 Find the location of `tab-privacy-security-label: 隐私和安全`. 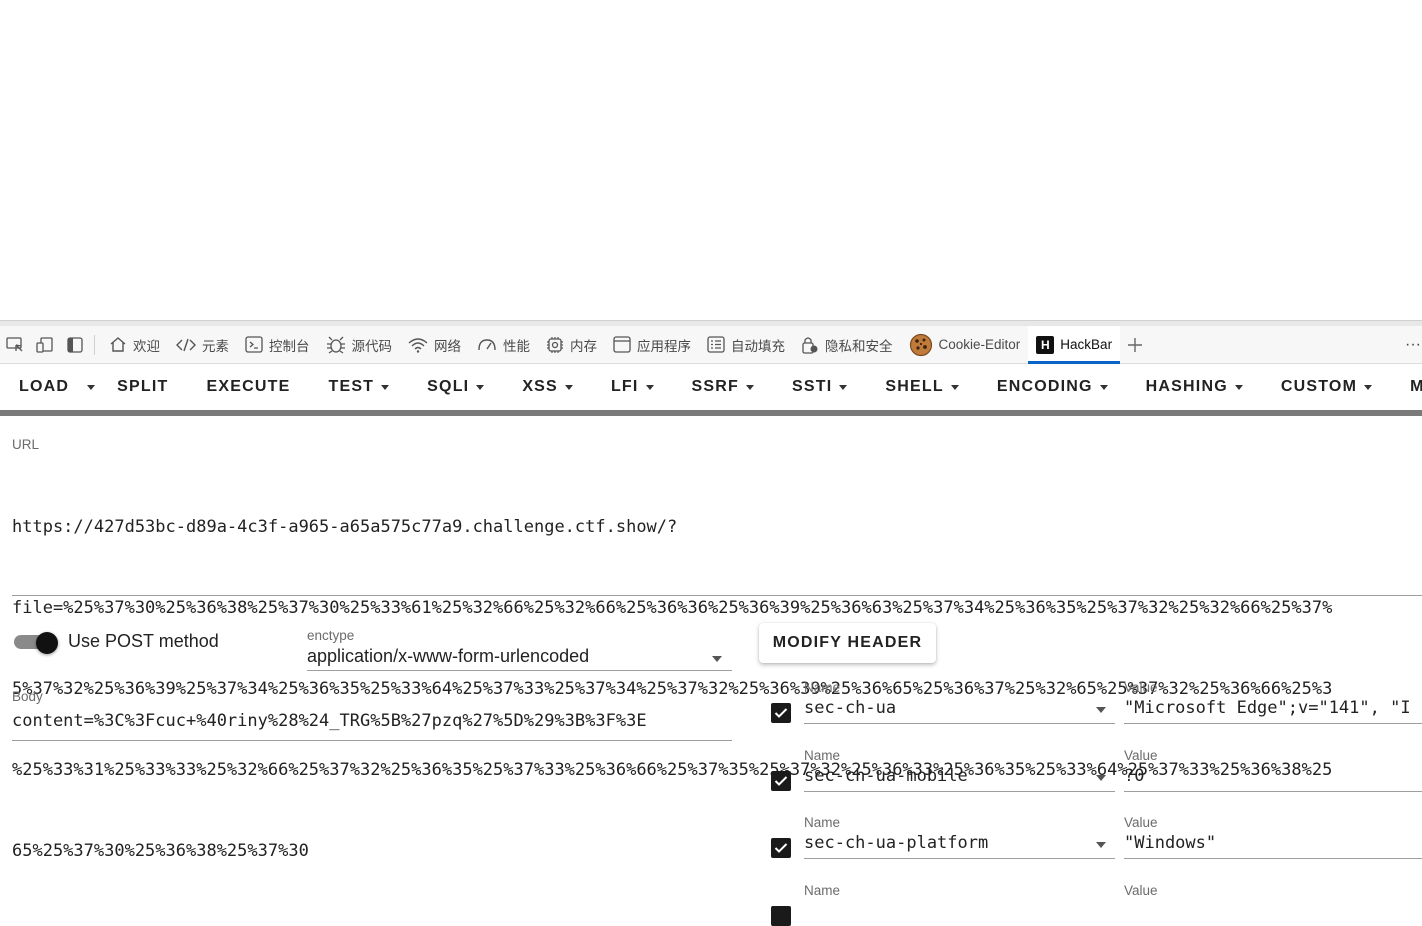

tab-privacy-security-label: 隐私和安全 is located at coordinates (859, 346).